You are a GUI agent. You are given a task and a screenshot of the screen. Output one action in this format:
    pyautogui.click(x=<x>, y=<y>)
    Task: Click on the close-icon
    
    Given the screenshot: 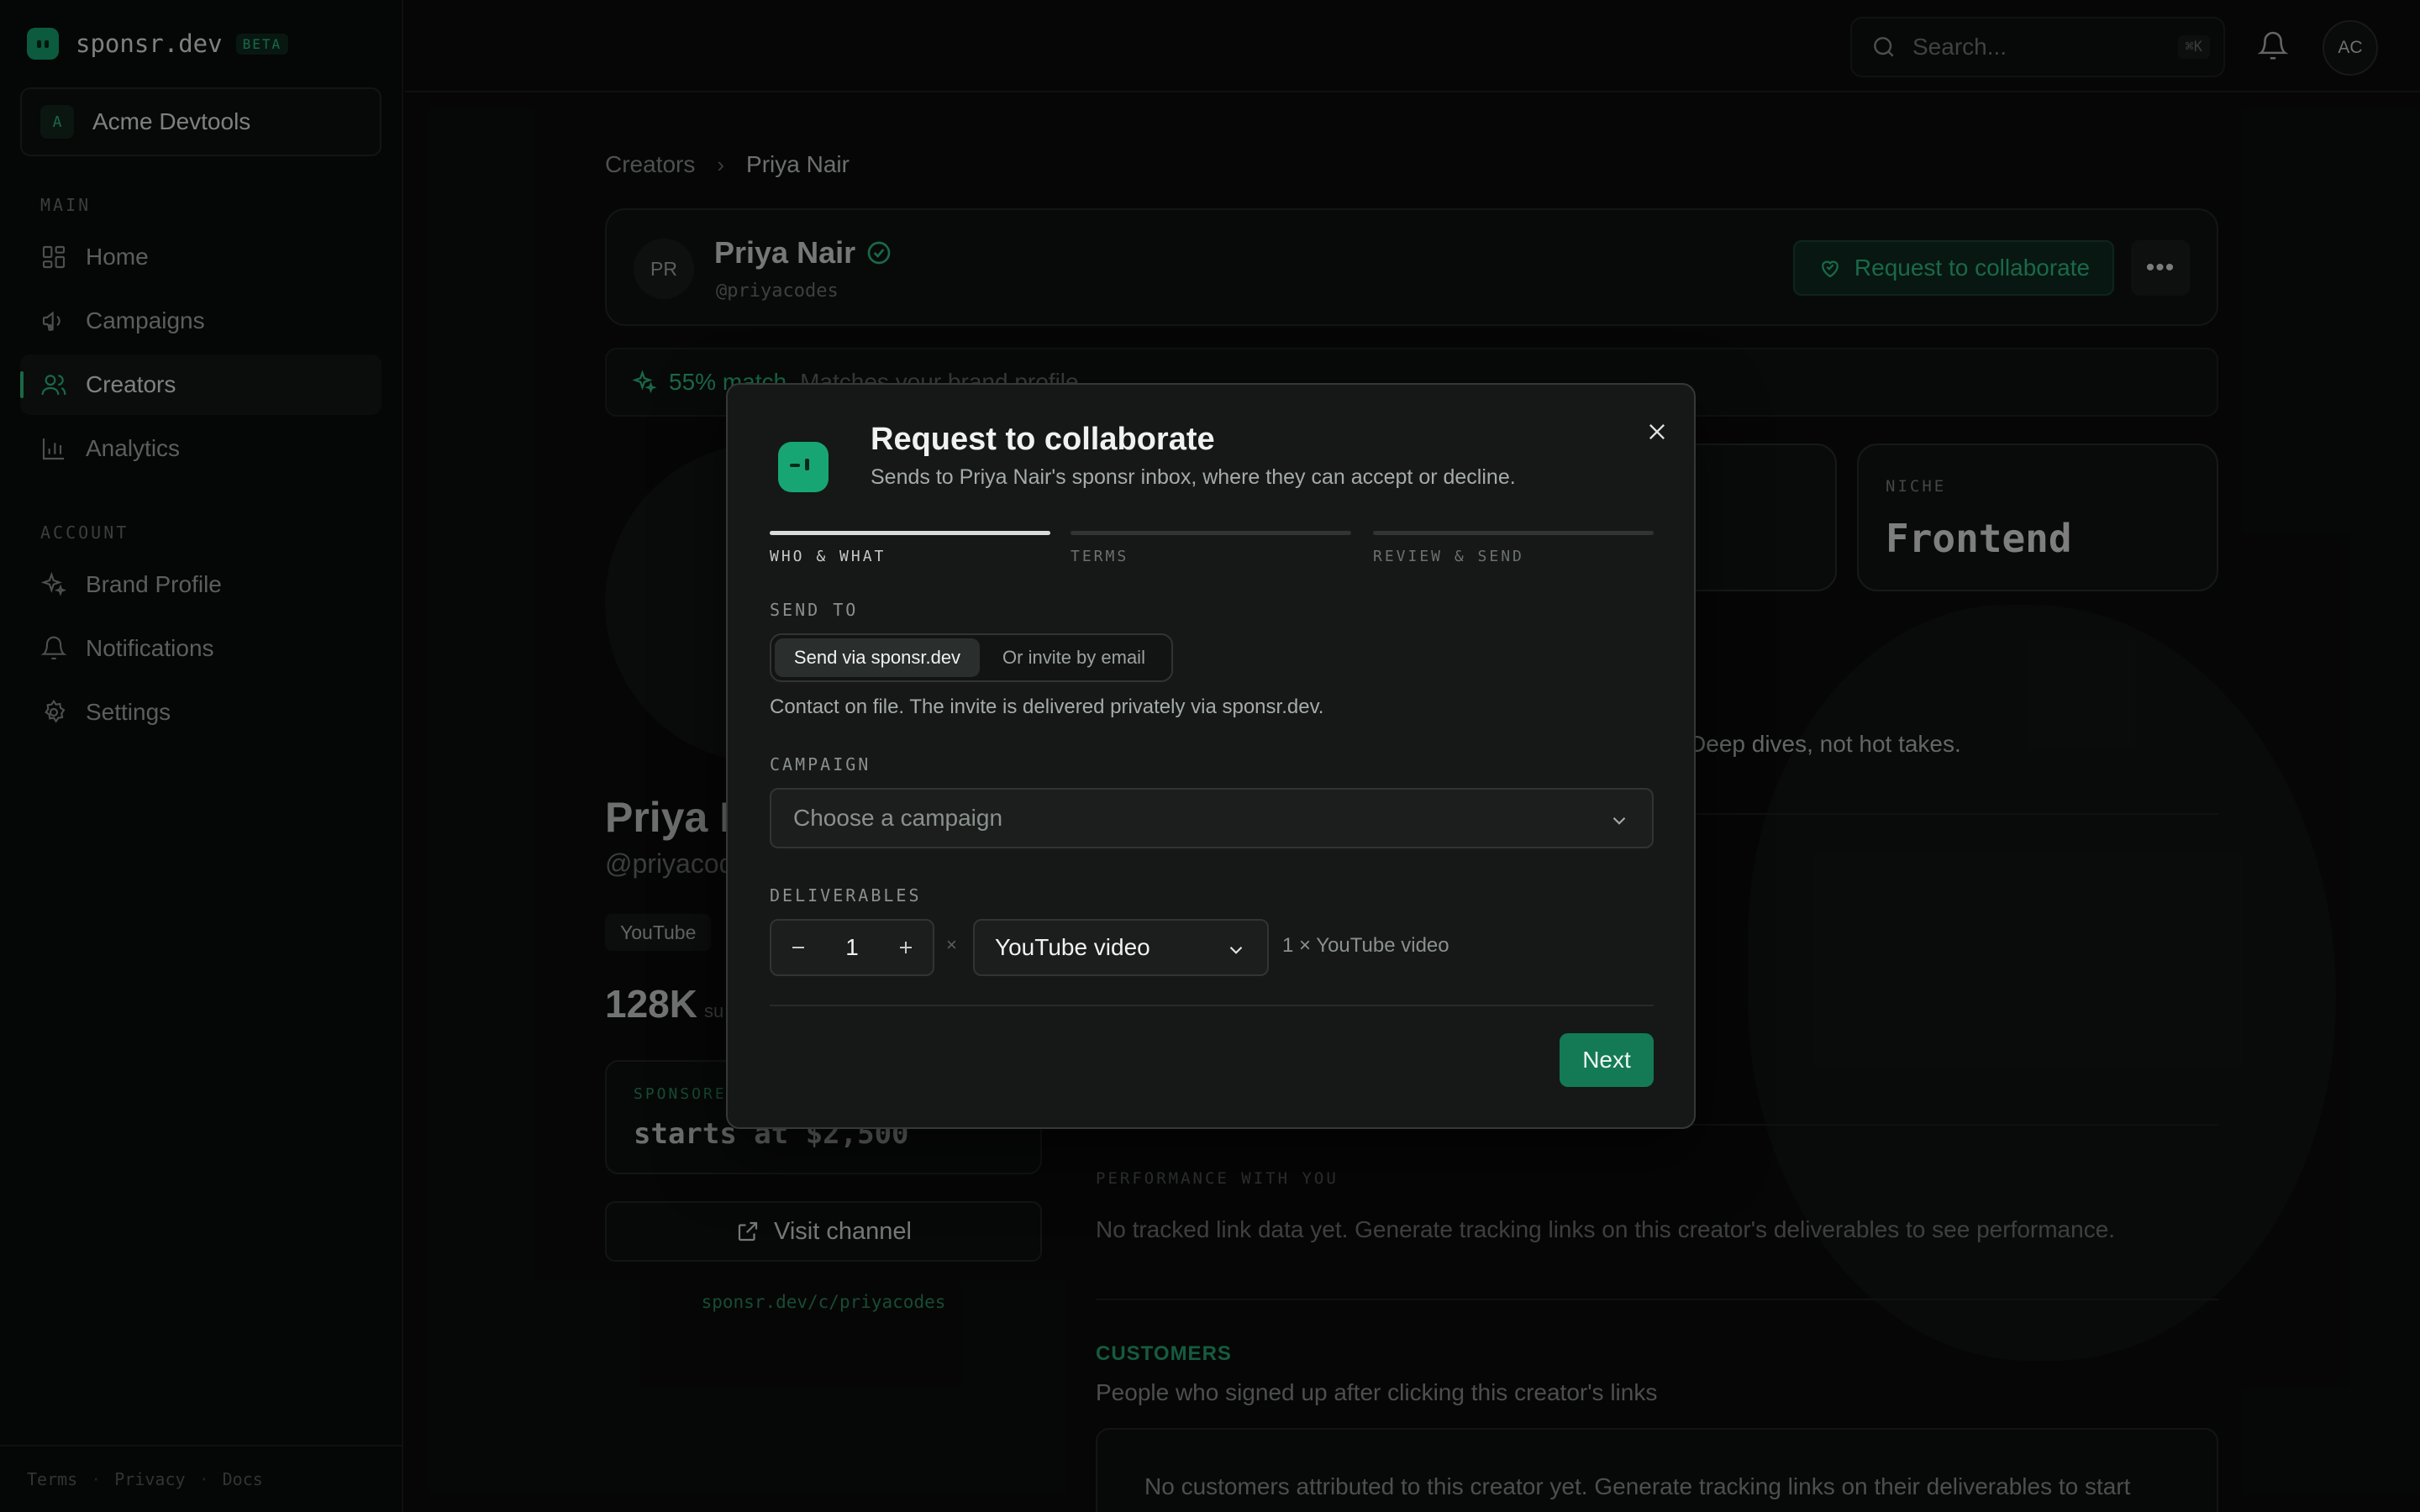 What is the action you would take?
    pyautogui.click(x=1657, y=431)
    